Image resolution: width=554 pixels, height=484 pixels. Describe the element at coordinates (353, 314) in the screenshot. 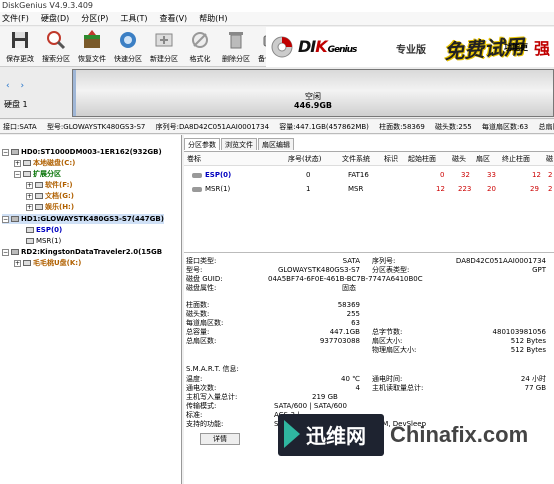

I see `heads-value: 255` at that location.